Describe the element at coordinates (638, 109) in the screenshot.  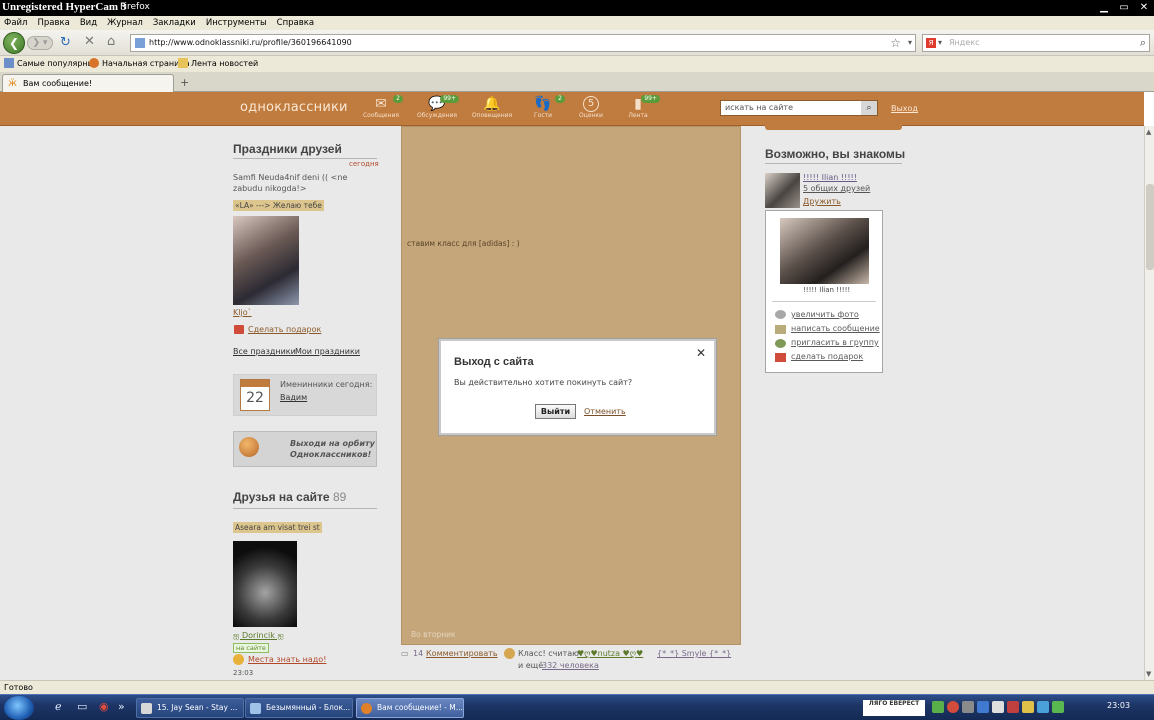
I see `nav-feed: ▮ Лента 99+` at that location.